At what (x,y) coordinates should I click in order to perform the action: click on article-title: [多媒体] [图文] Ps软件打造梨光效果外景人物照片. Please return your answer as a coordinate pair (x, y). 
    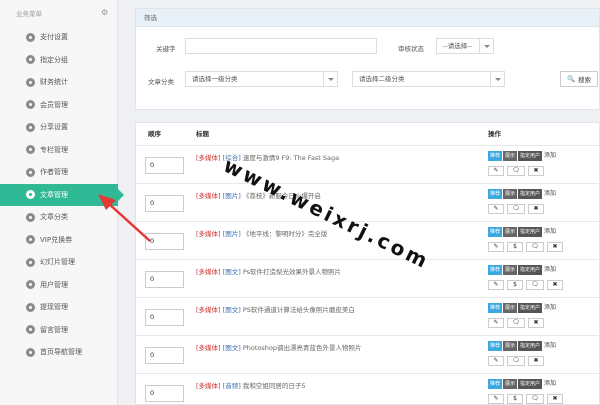
    Looking at the image, I should click on (268, 271).